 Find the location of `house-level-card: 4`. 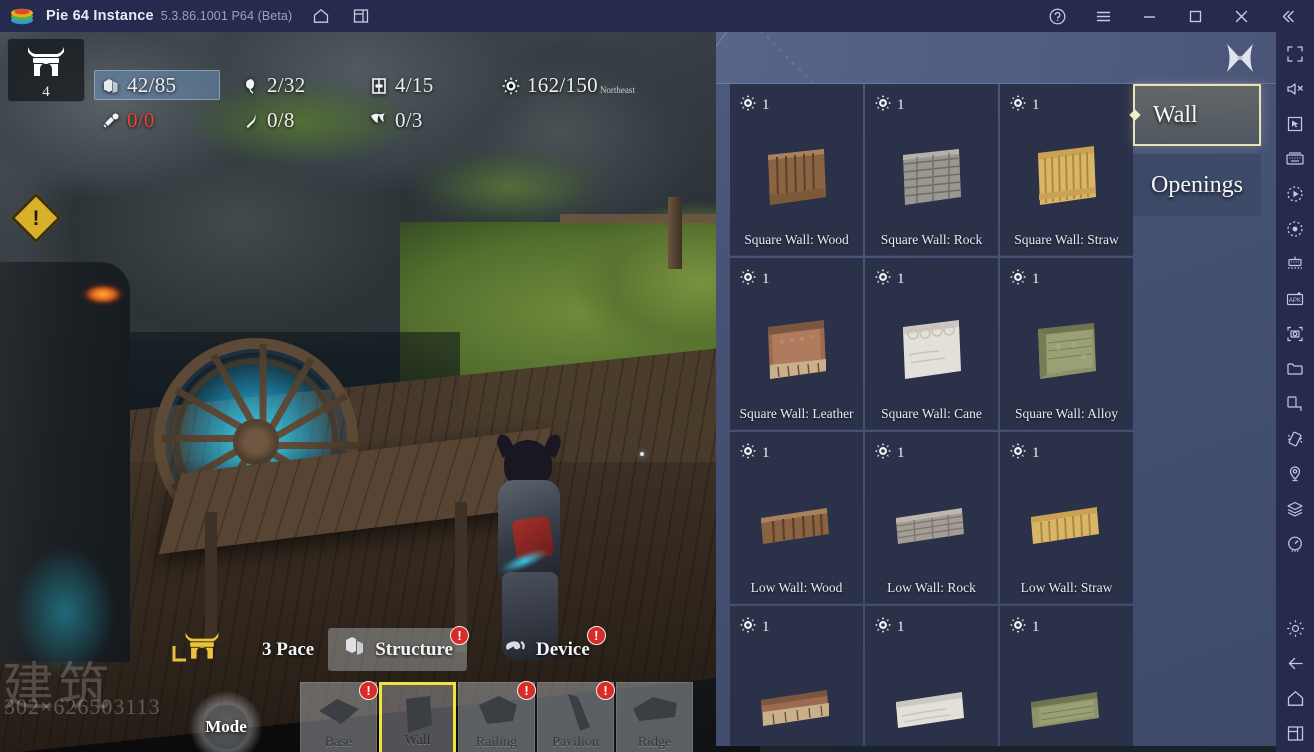

house-level-card: 4 is located at coordinates (46, 70).